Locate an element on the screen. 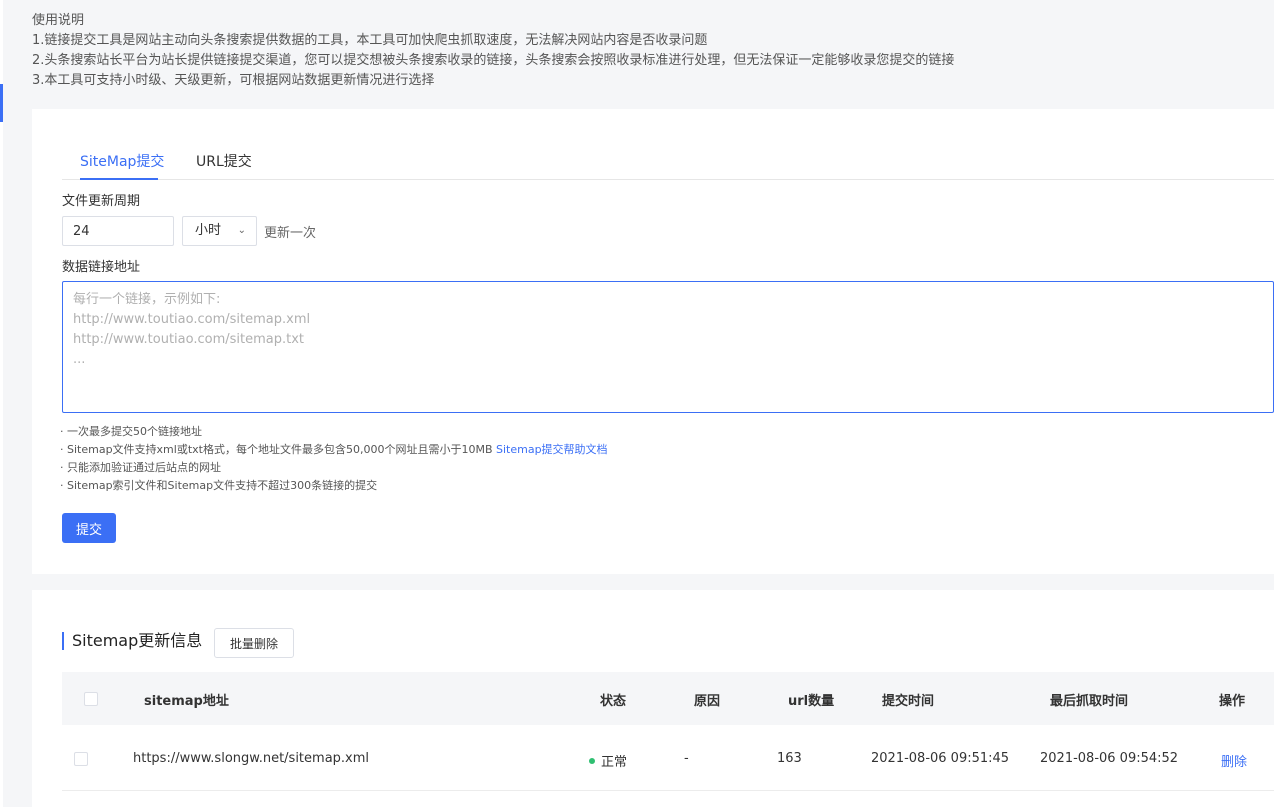  usage-title: 使用说明 is located at coordinates (58, 20).